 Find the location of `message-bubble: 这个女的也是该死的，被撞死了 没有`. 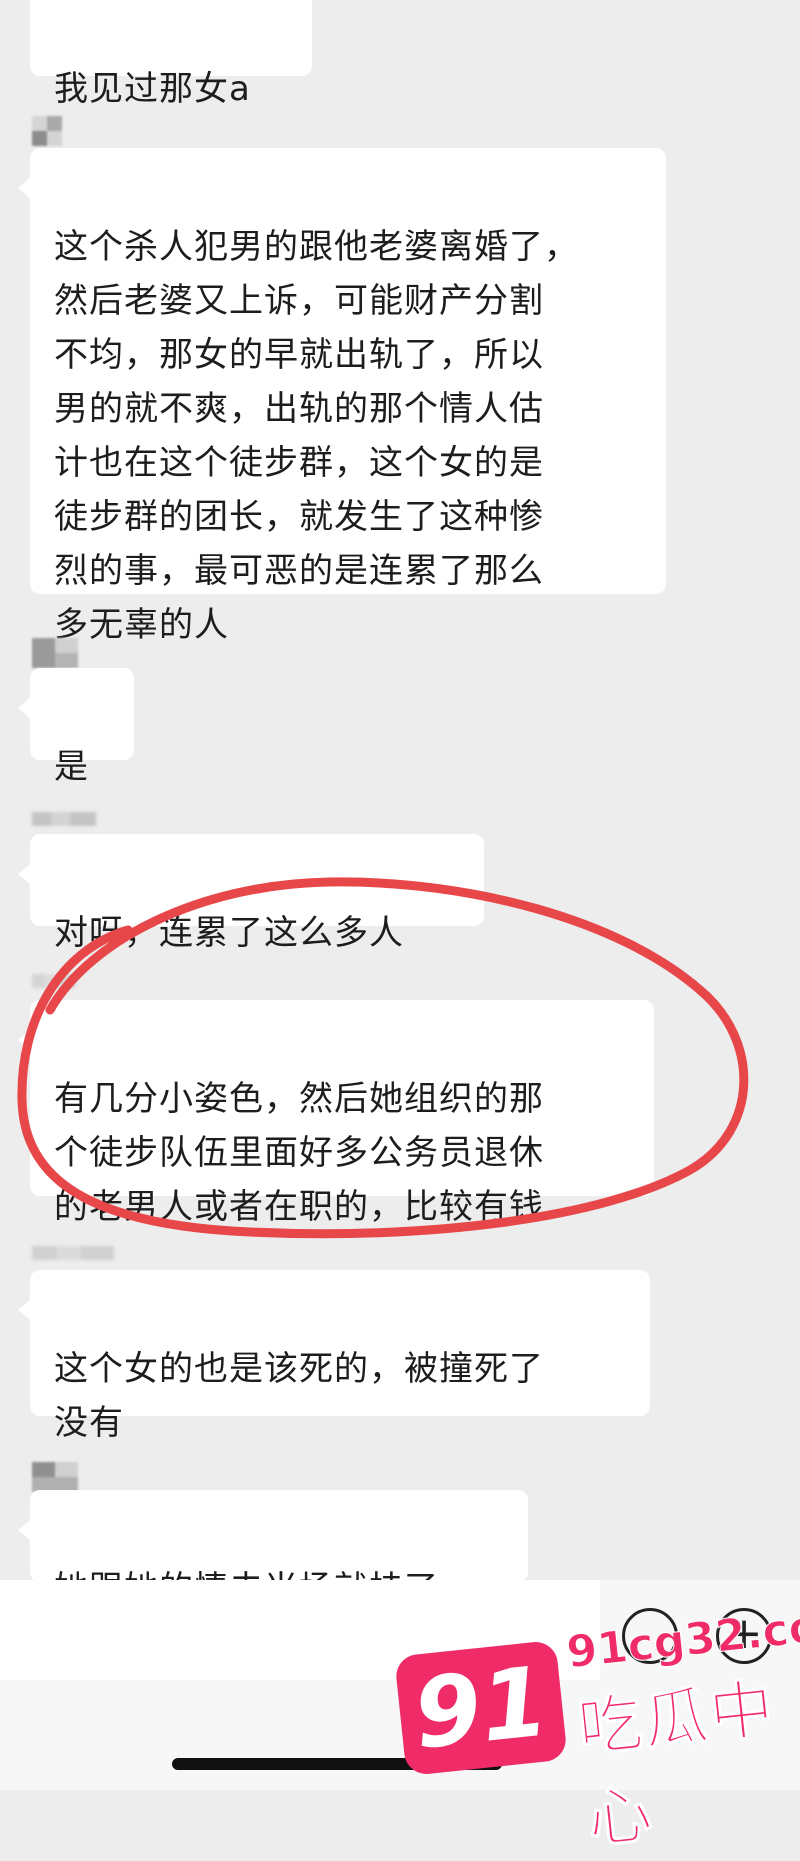

message-bubble: 这个女的也是该死的，被撞死了 没有 is located at coordinates (334, 1356).